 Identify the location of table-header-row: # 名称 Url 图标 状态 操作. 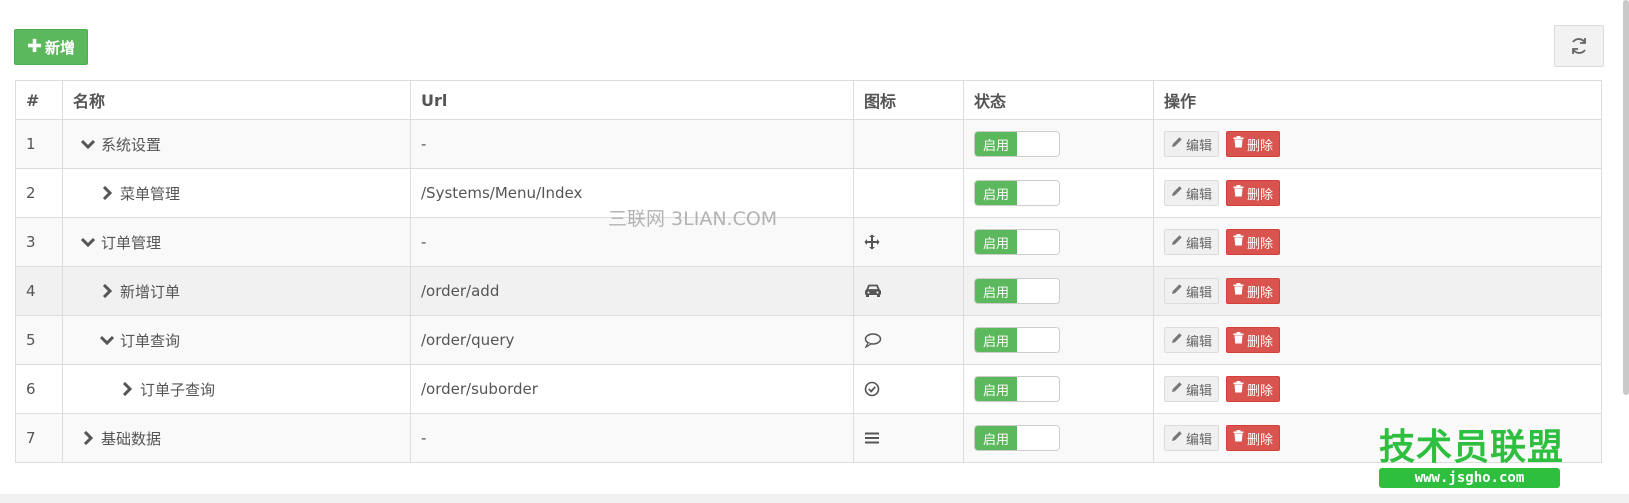
(808, 100).